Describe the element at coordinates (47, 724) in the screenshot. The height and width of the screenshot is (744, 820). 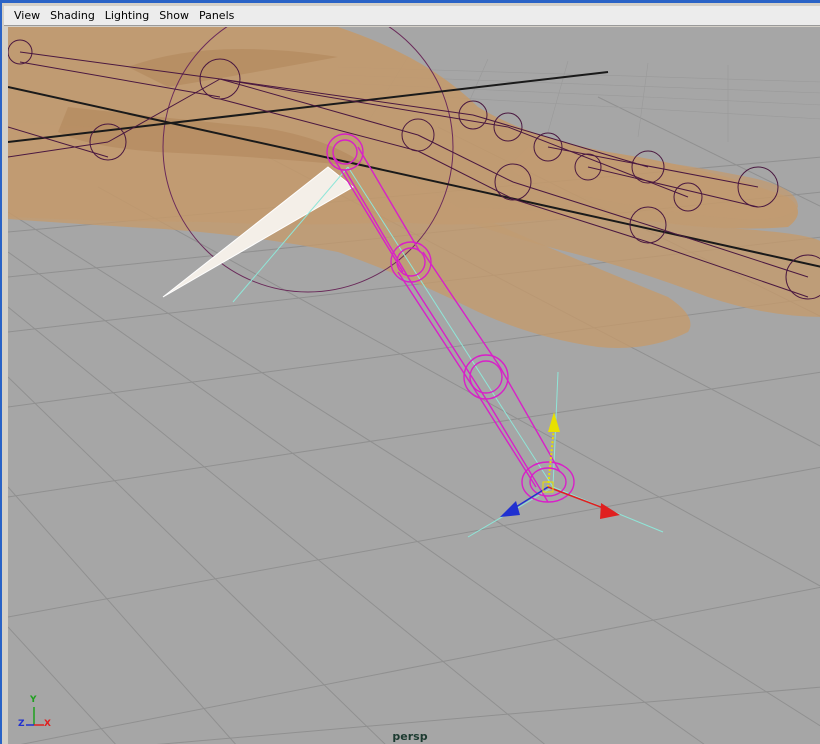
I see `axis-label-x: X` at that location.